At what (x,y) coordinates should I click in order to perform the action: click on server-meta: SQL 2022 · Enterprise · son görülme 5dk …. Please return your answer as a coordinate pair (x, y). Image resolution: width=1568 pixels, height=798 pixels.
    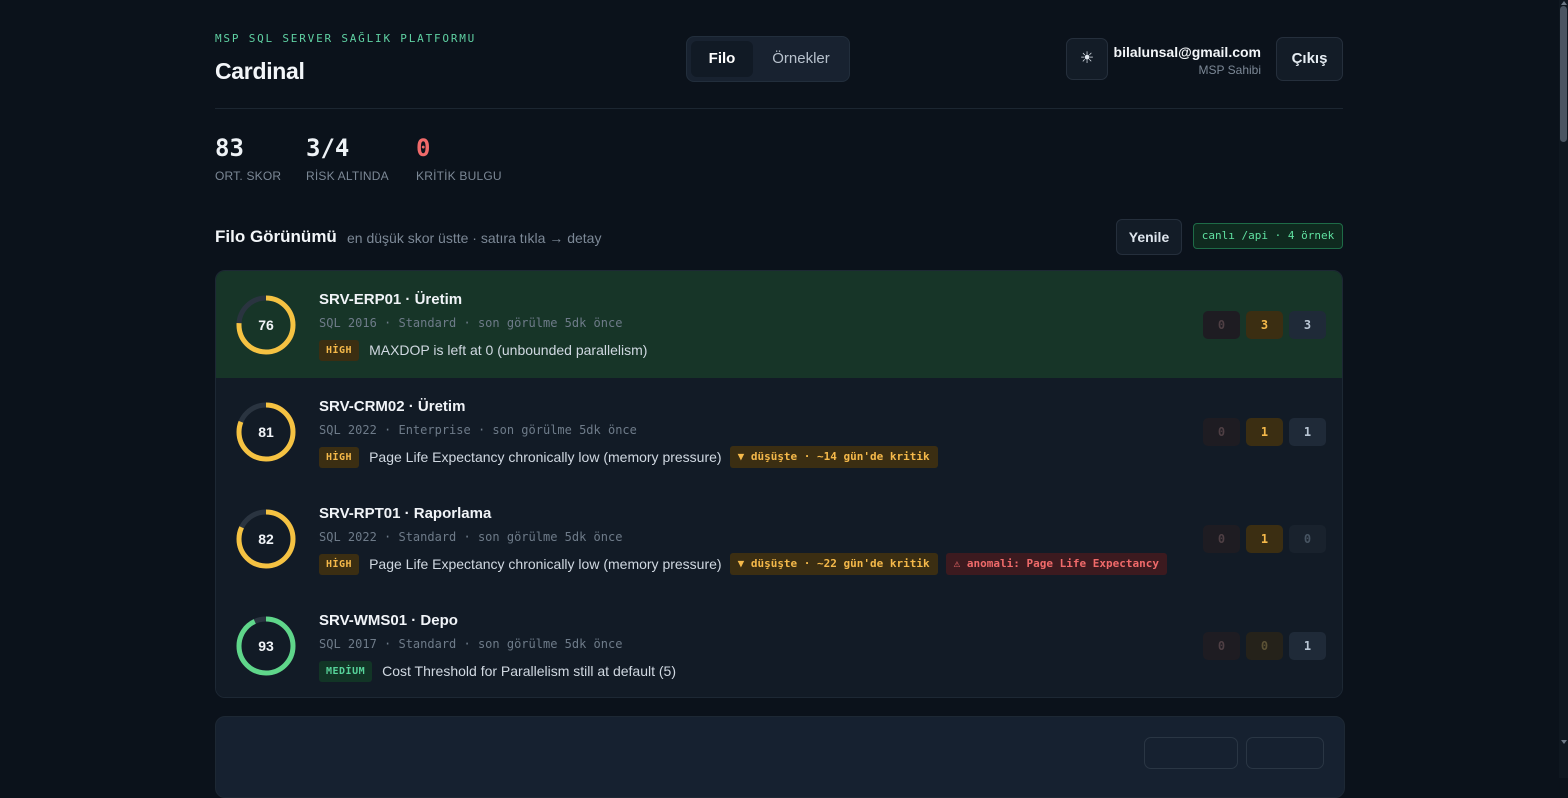
    Looking at the image, I should click on (478, 430).